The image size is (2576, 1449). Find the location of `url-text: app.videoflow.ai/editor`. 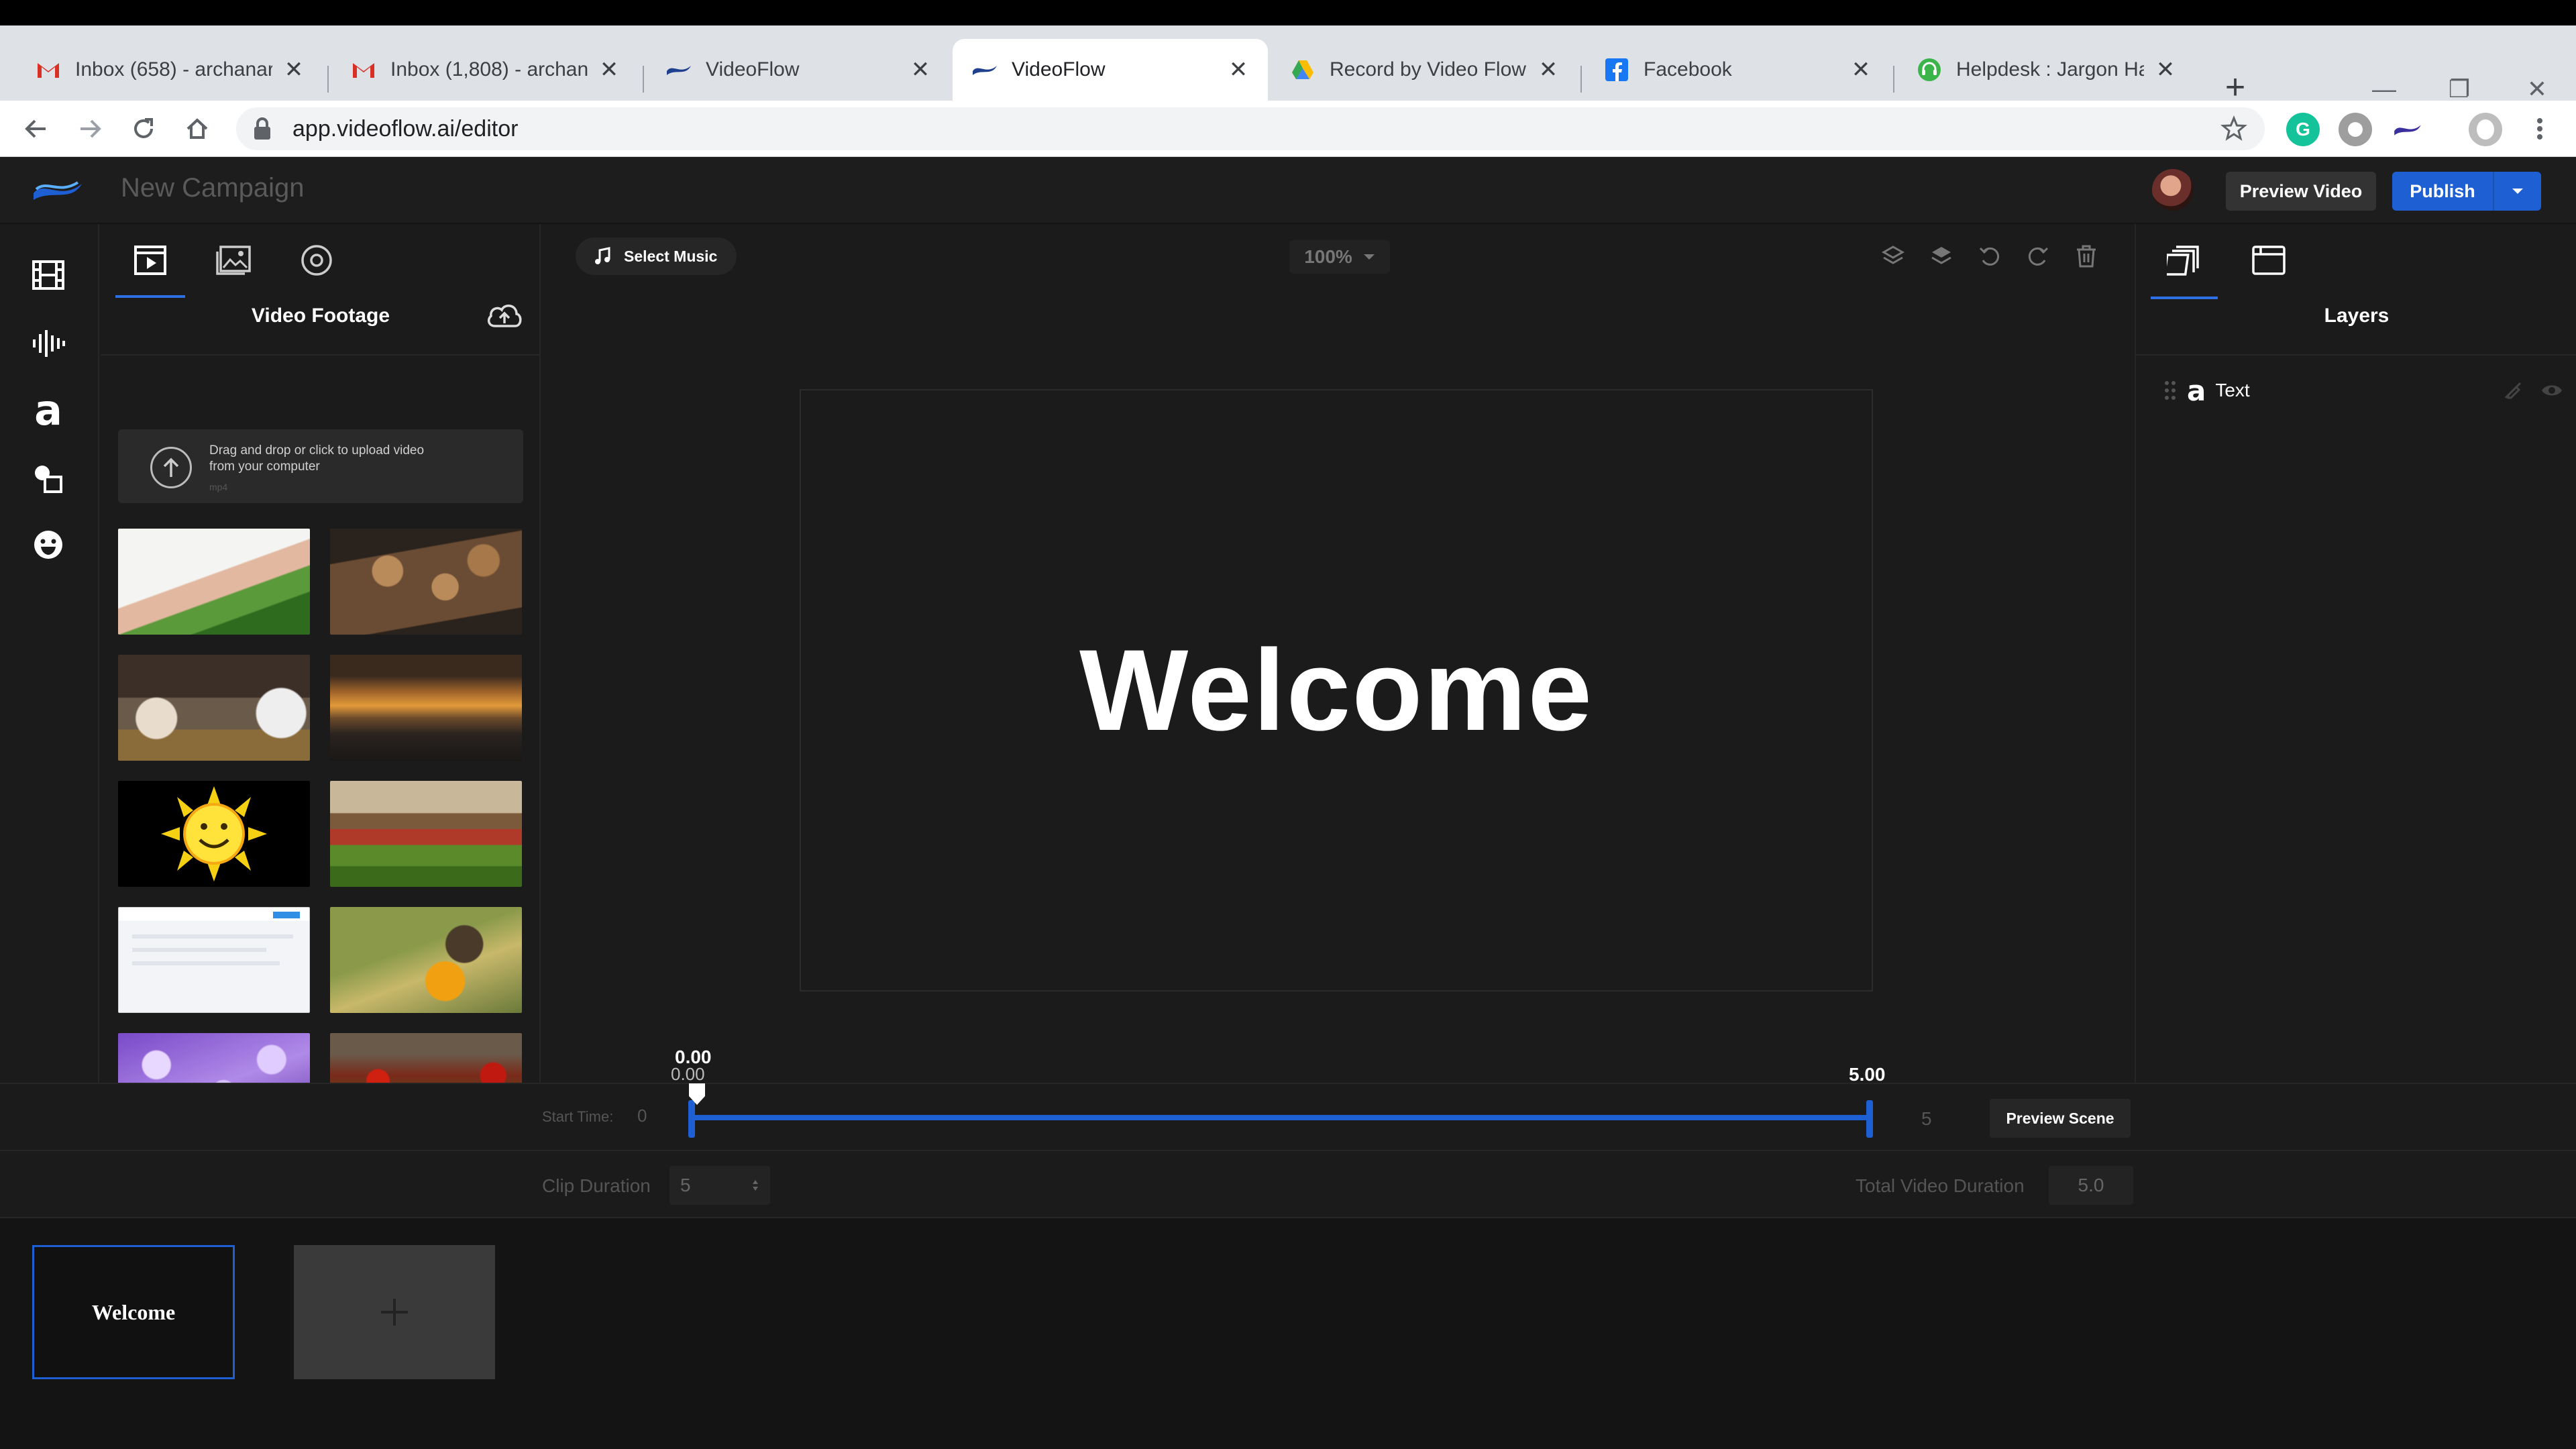

url-text: app.videoflow.ai/editor is located at coordinates (405, 128).